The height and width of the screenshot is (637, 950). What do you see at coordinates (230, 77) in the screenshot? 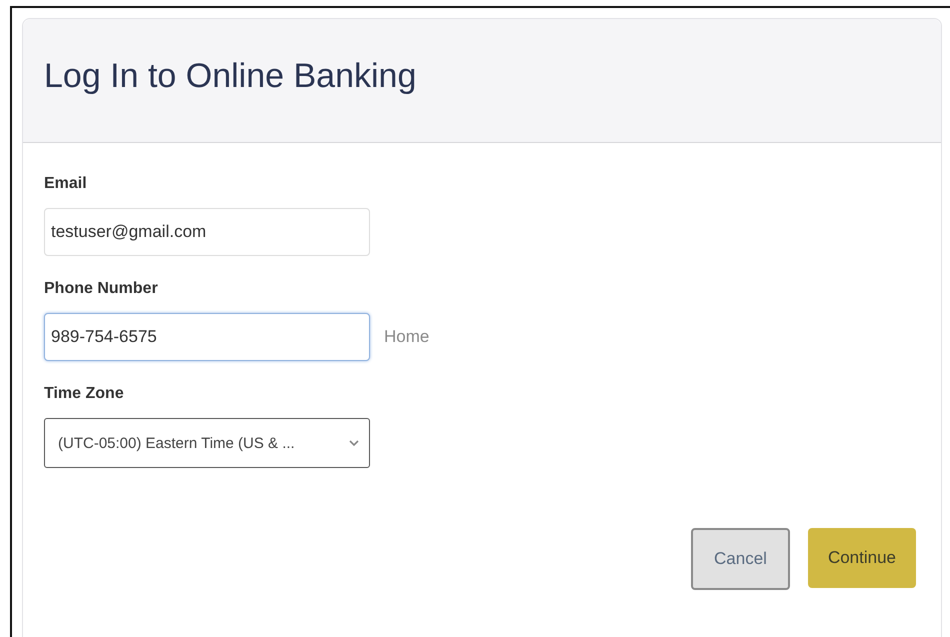
I see `dialog-title: Log In to Online Banking` at bounding box center [230, 77].